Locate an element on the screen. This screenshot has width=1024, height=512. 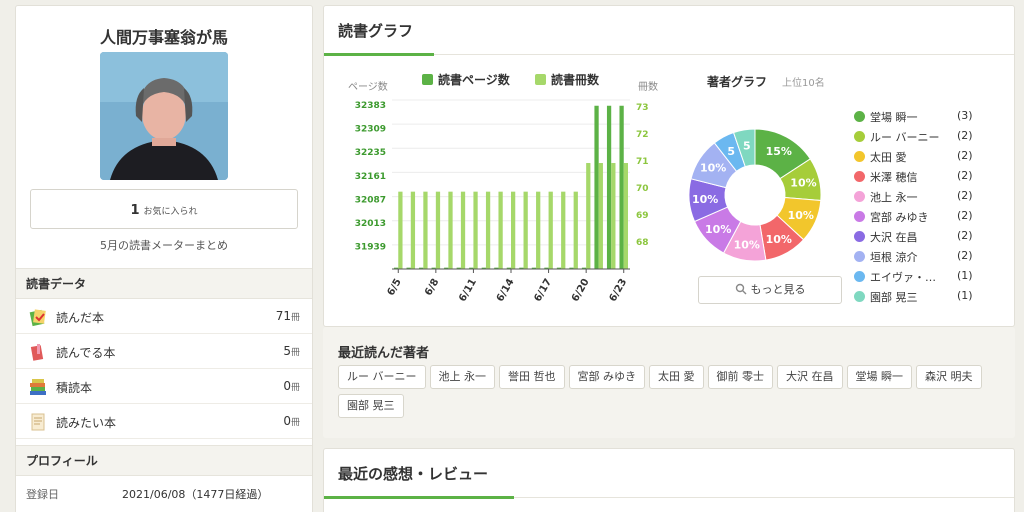
recent-reviews-panel: 最近の感想・レビュー is located at coordinates (669, 480).